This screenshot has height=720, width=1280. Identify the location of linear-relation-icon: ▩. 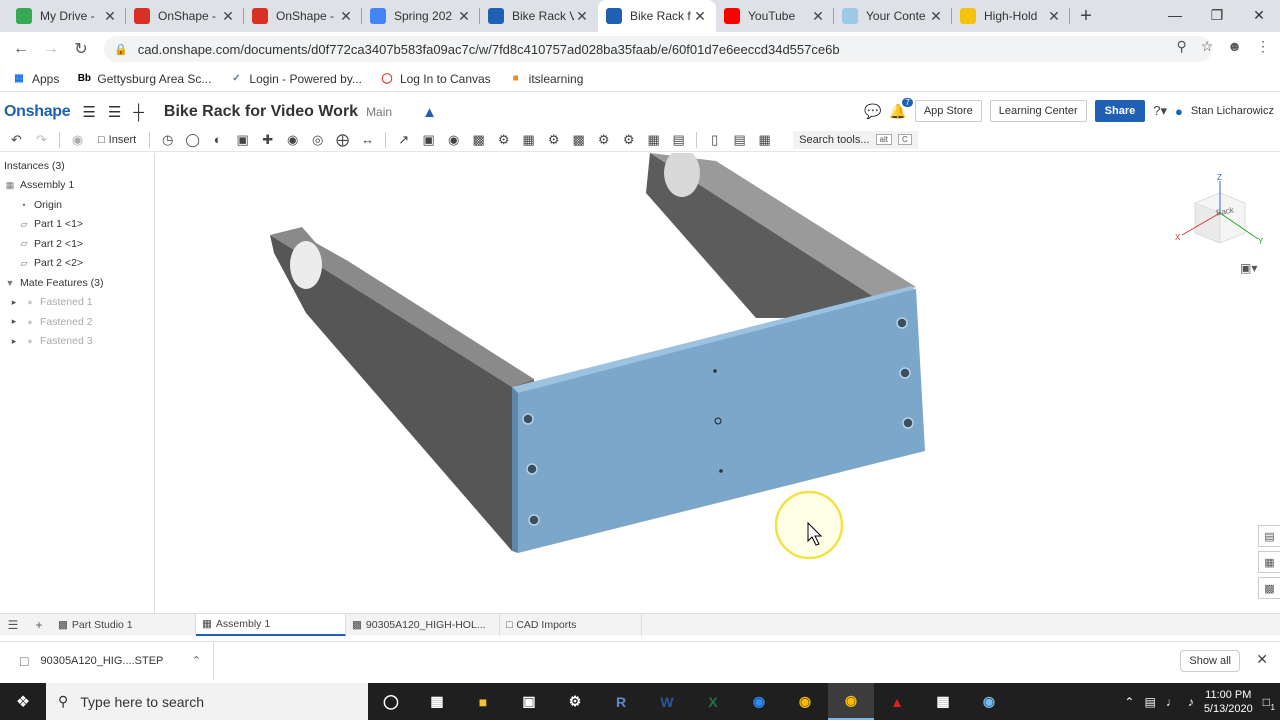
(578, 140).